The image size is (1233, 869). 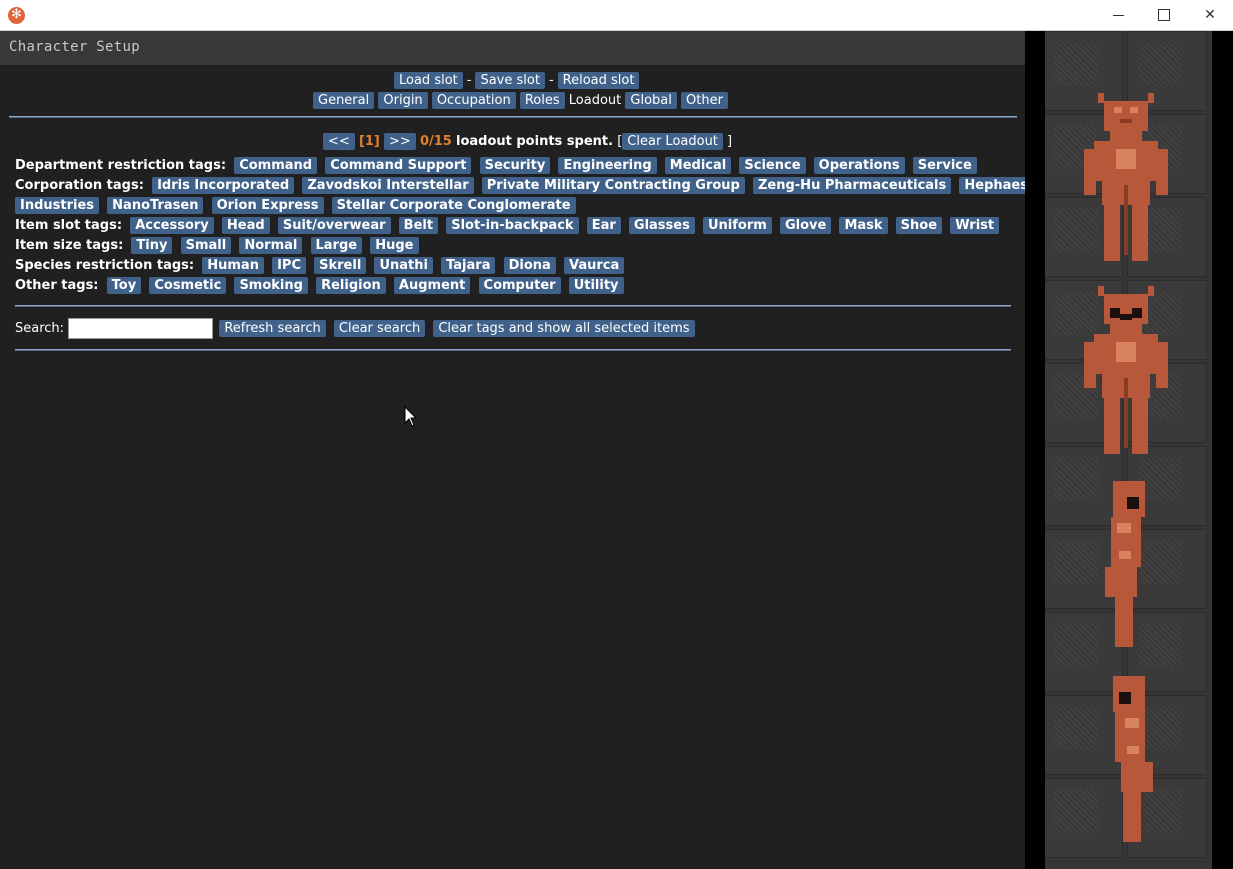 What do you see at coordinates (596, 285) in the screenshot?
I see `tag-utility: Utility` at bounding box center [596, 285].